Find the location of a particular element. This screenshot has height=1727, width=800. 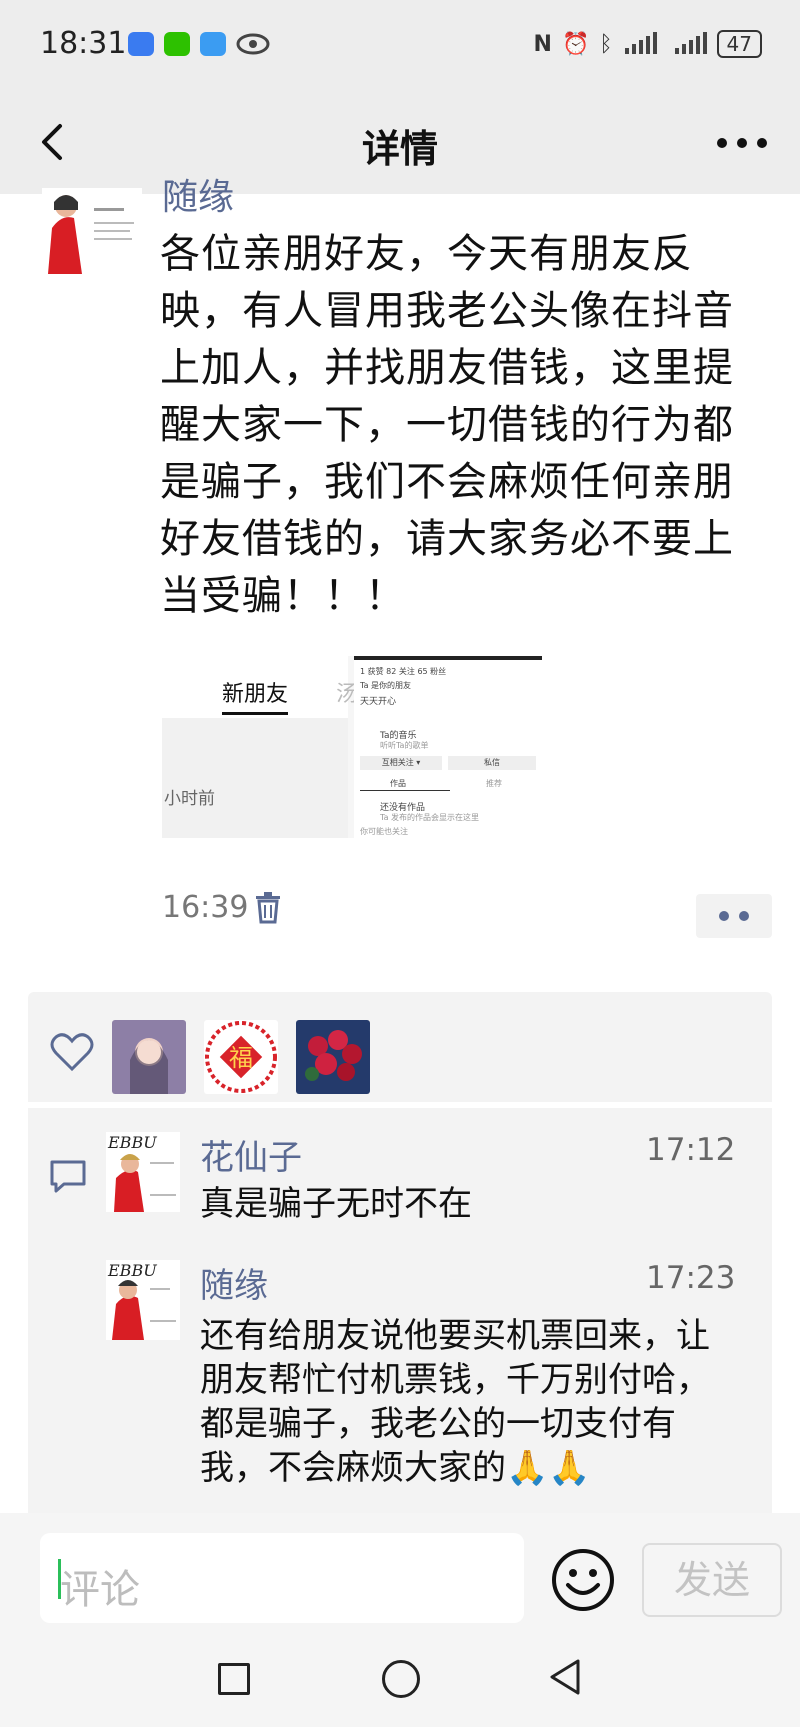

tab-recommend: 推荐 is located at coordinates (494, 783).